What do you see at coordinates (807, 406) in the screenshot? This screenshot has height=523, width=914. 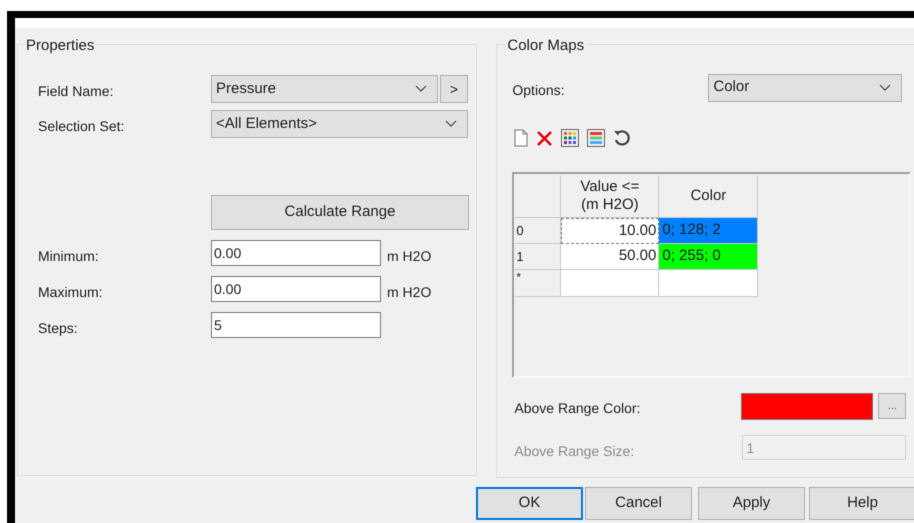 I see `color-swatch` at bounding box center [807, 406].